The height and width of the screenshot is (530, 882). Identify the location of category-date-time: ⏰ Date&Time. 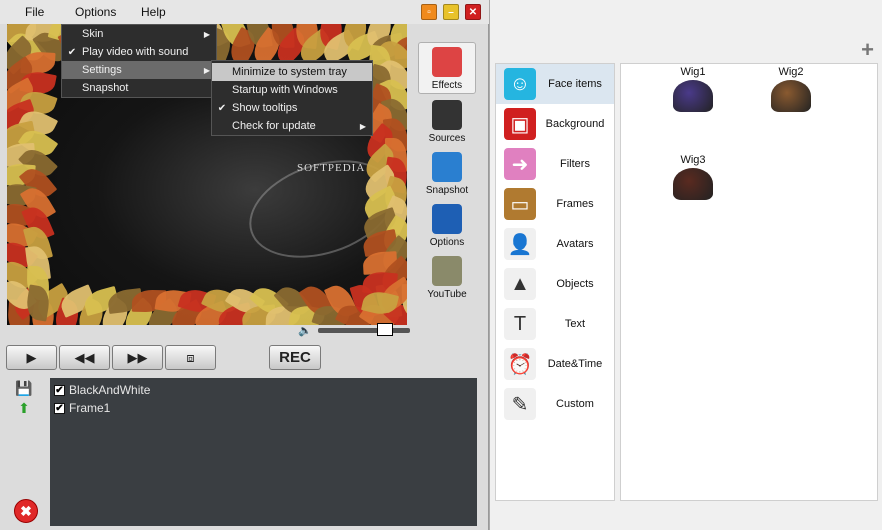
(555, 364).